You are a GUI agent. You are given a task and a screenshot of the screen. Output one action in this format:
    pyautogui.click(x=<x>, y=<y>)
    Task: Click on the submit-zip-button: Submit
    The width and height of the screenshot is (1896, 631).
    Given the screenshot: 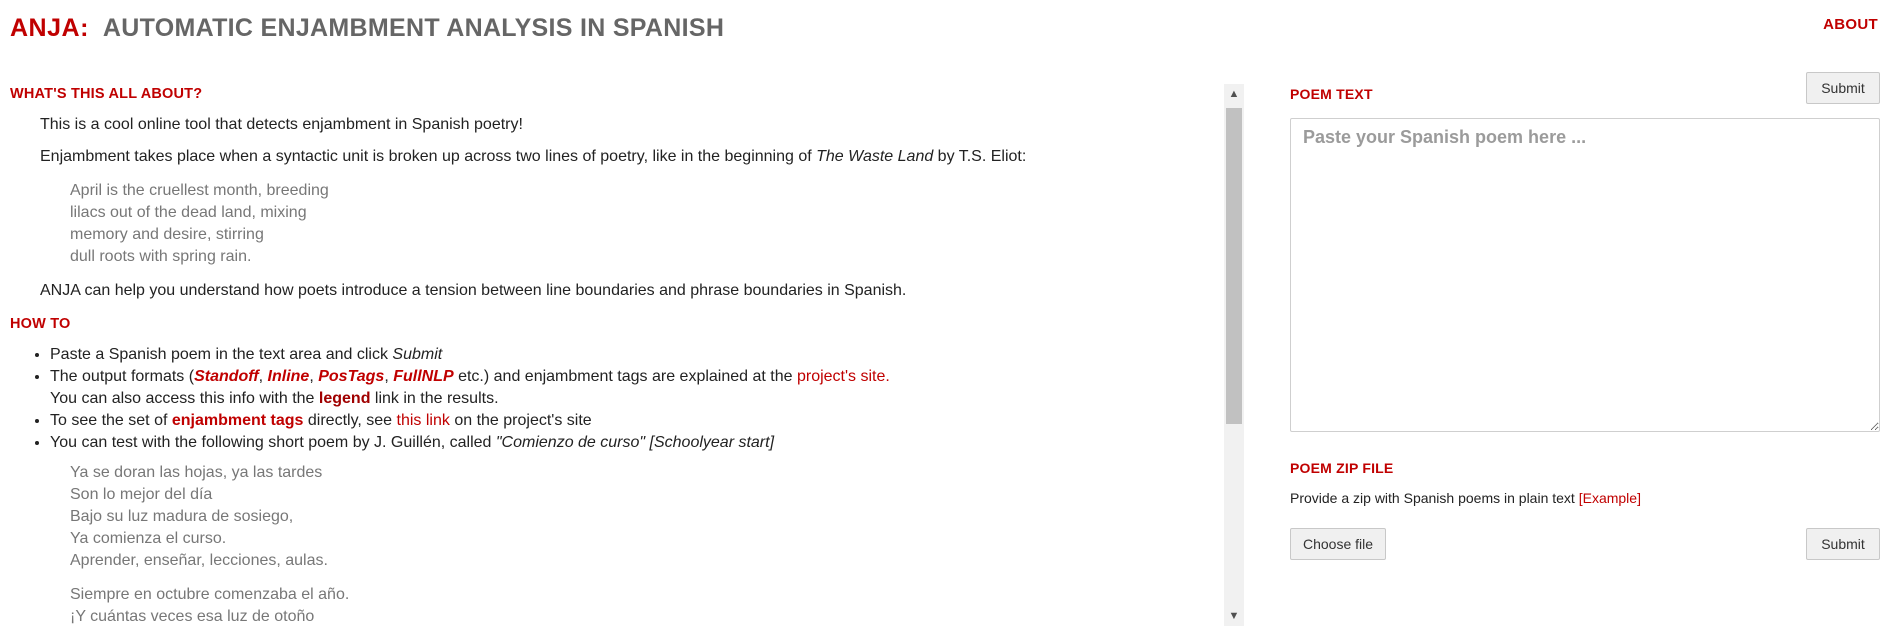 What is the action you would take?
    pyautogui.click(x=1843, y=544)
    